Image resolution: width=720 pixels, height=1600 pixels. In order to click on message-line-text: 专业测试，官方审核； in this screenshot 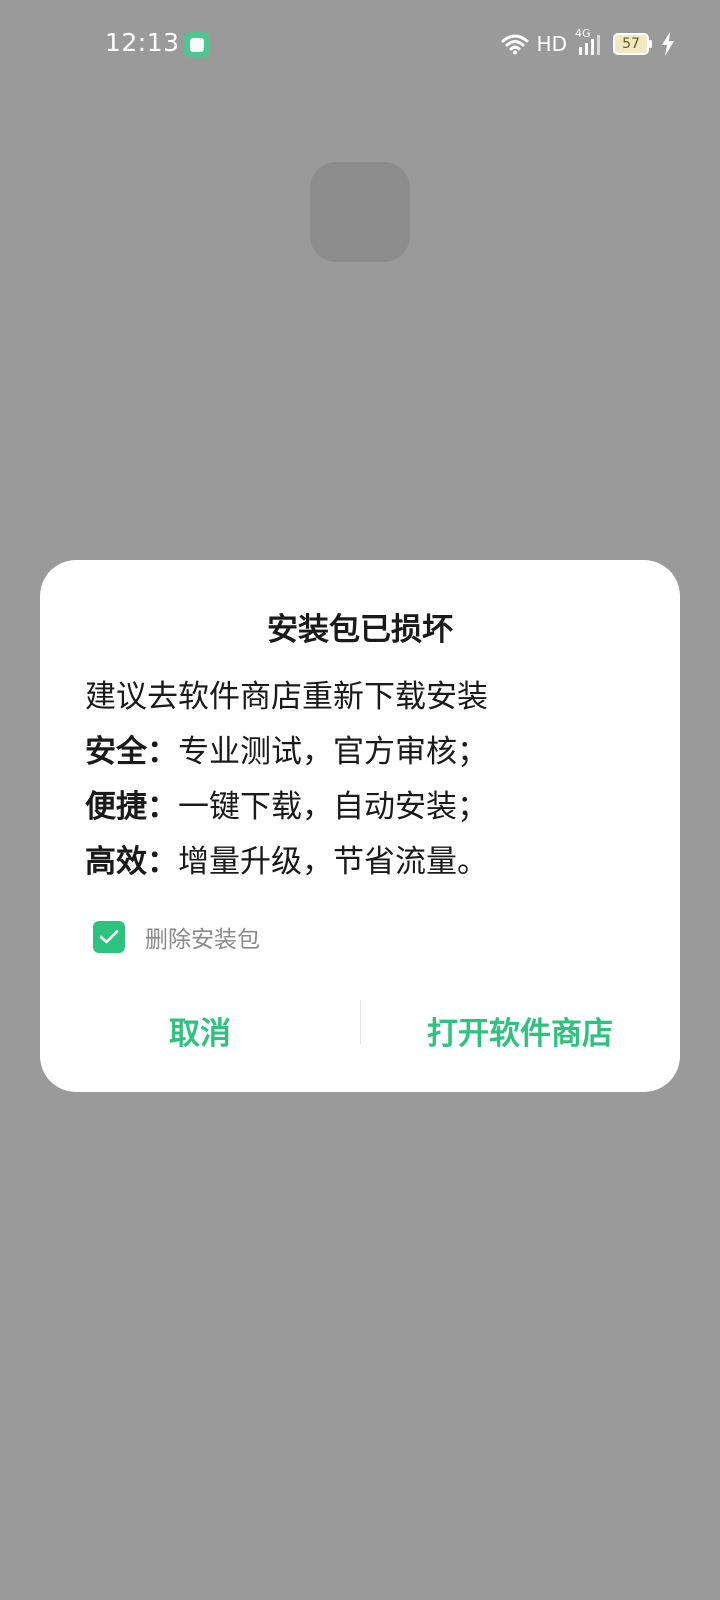, I will do `click(333, 752)`.